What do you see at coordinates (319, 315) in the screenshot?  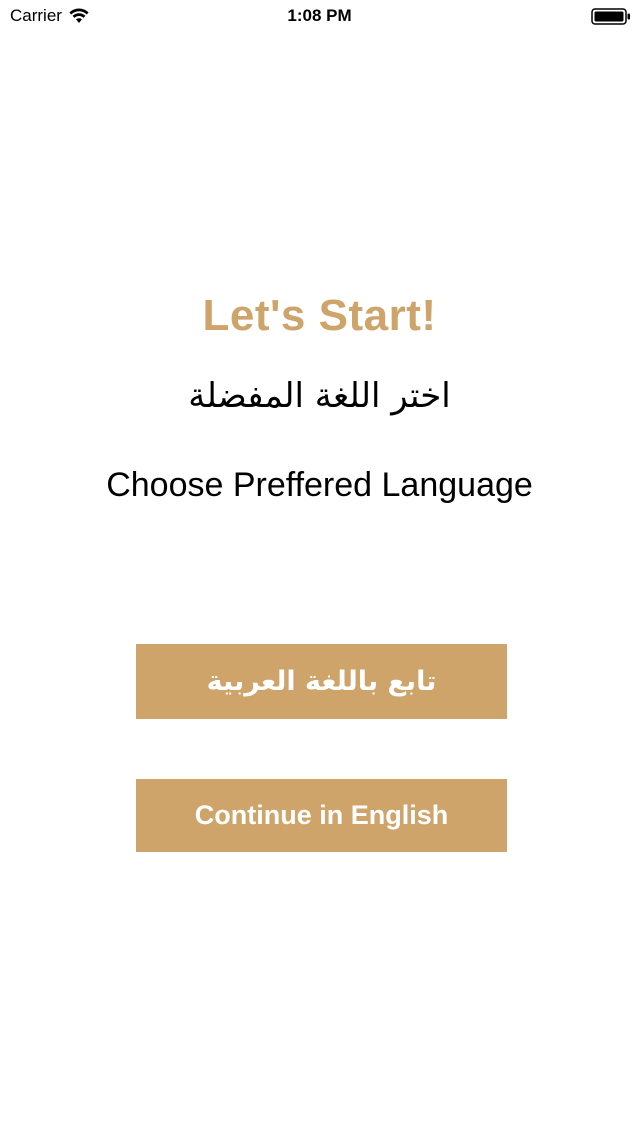 I see `page-title: Let's Start!` at bounding box center [319, 315].